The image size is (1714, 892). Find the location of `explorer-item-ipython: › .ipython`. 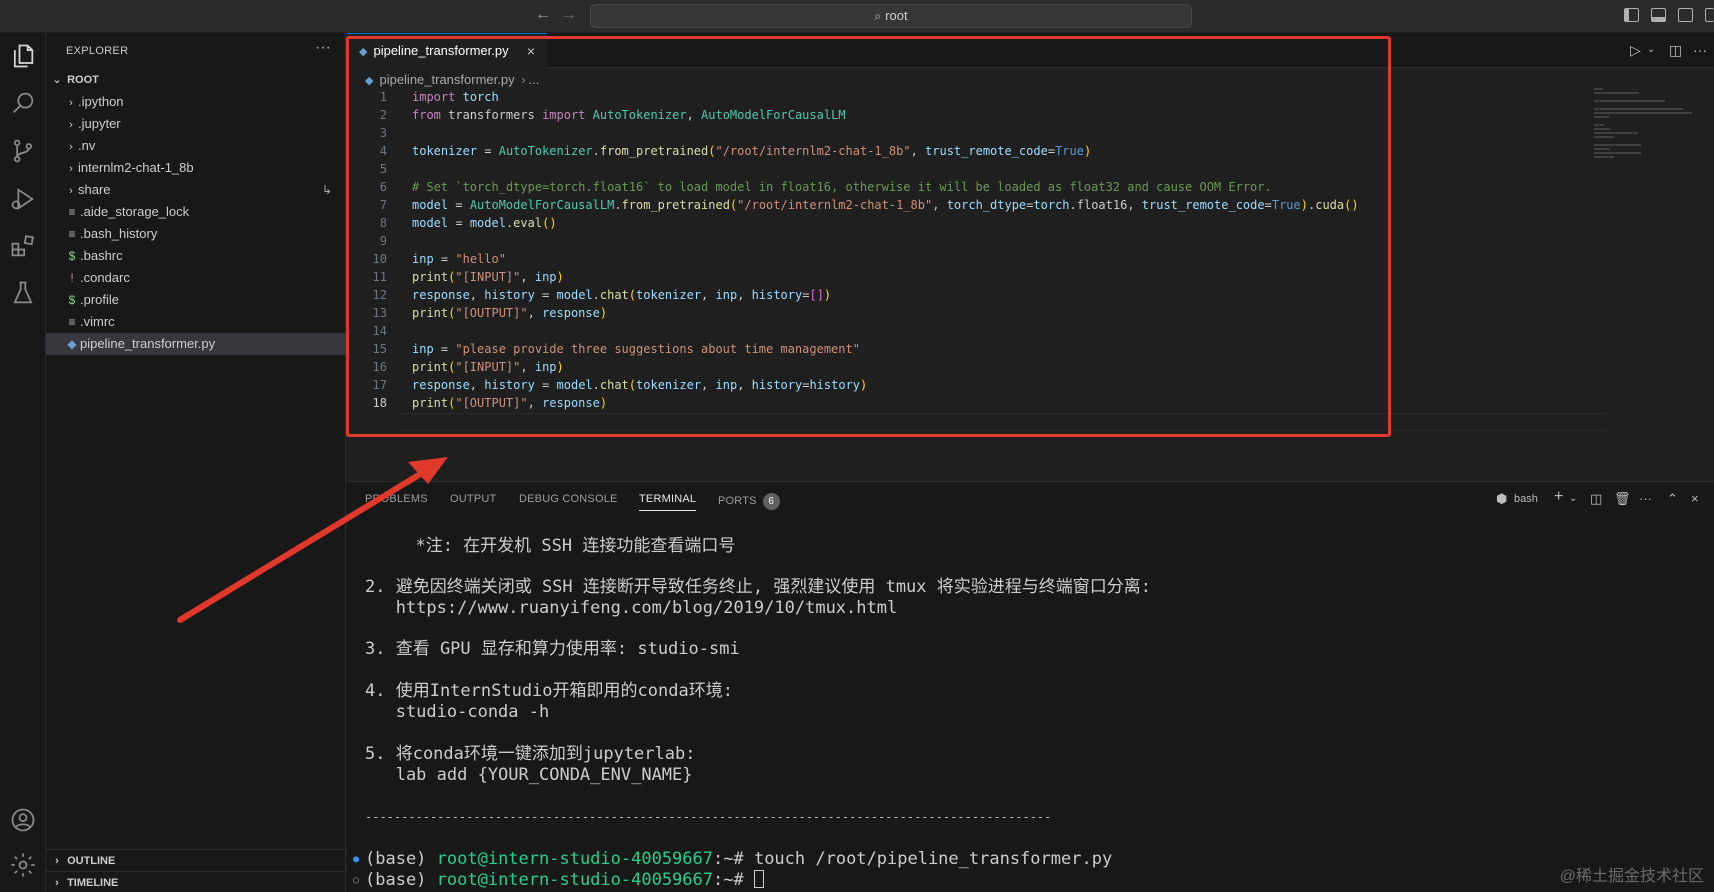

explorer-item-ipython: › .ipython is located at coordinates (196, 102).